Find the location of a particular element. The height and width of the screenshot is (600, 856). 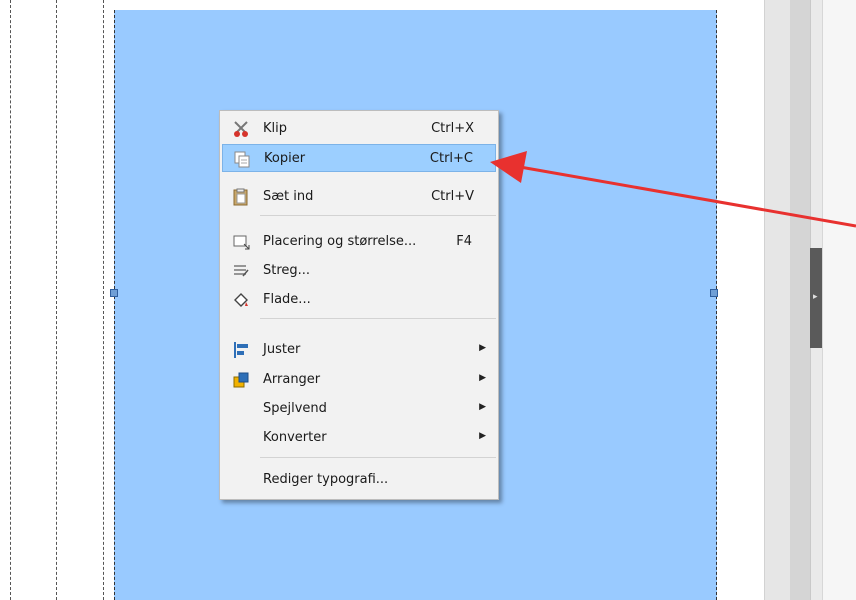

menu-item-label: Arranger is located at coordinates (292, 379).